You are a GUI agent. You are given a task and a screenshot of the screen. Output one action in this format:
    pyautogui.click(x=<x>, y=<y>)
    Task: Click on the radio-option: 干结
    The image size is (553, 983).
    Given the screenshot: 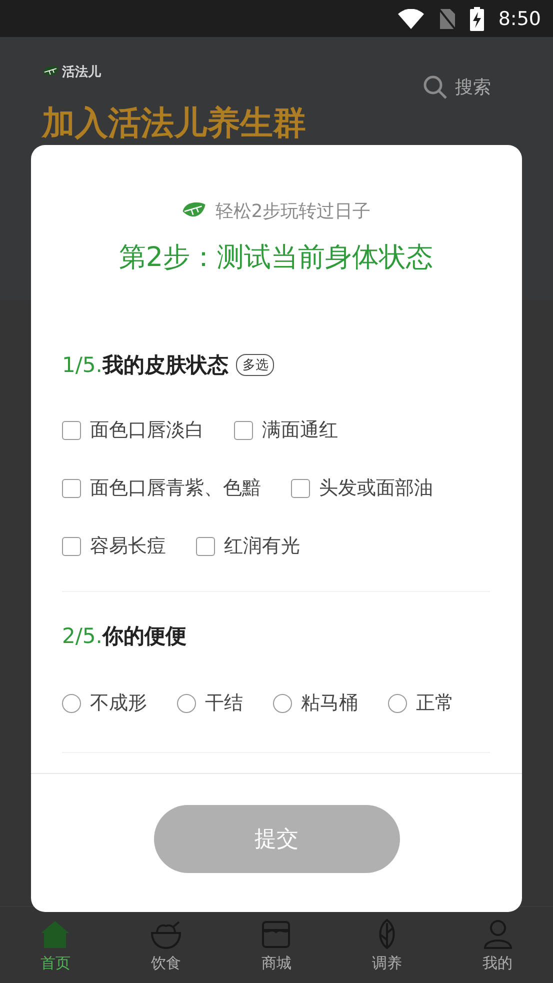 What is the action you would take?
    pyautogui.click(x=210, y=703)
    